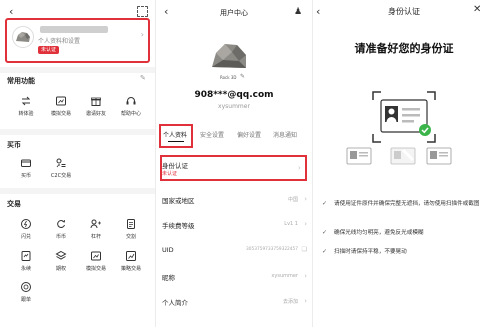 This screenshot has width=495, height=327. I want to click on tab-underline, so click(176, 141).